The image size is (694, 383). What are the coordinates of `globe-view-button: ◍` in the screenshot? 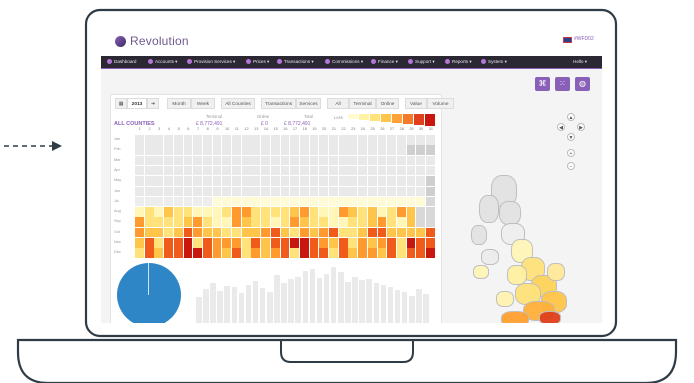 It's located at (582, 84).